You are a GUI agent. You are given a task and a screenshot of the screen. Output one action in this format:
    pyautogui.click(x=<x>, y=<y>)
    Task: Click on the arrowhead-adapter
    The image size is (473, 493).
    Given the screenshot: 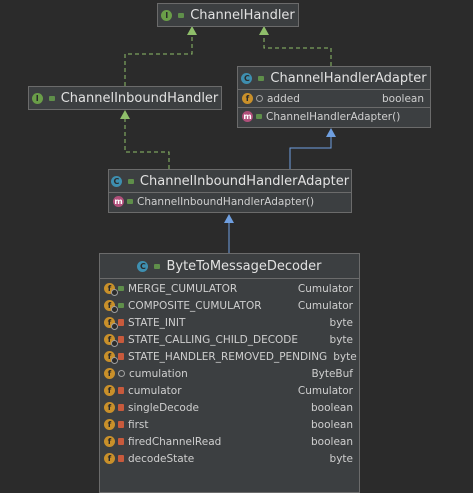 What is the action you would take?
    pyautogui.click(x=331, y=132)
    